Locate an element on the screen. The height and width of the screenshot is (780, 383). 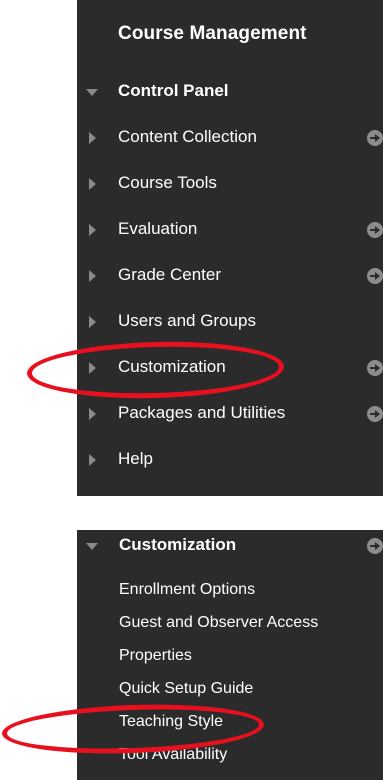
menu-item-help: Help is located at coordinates (230, 460).